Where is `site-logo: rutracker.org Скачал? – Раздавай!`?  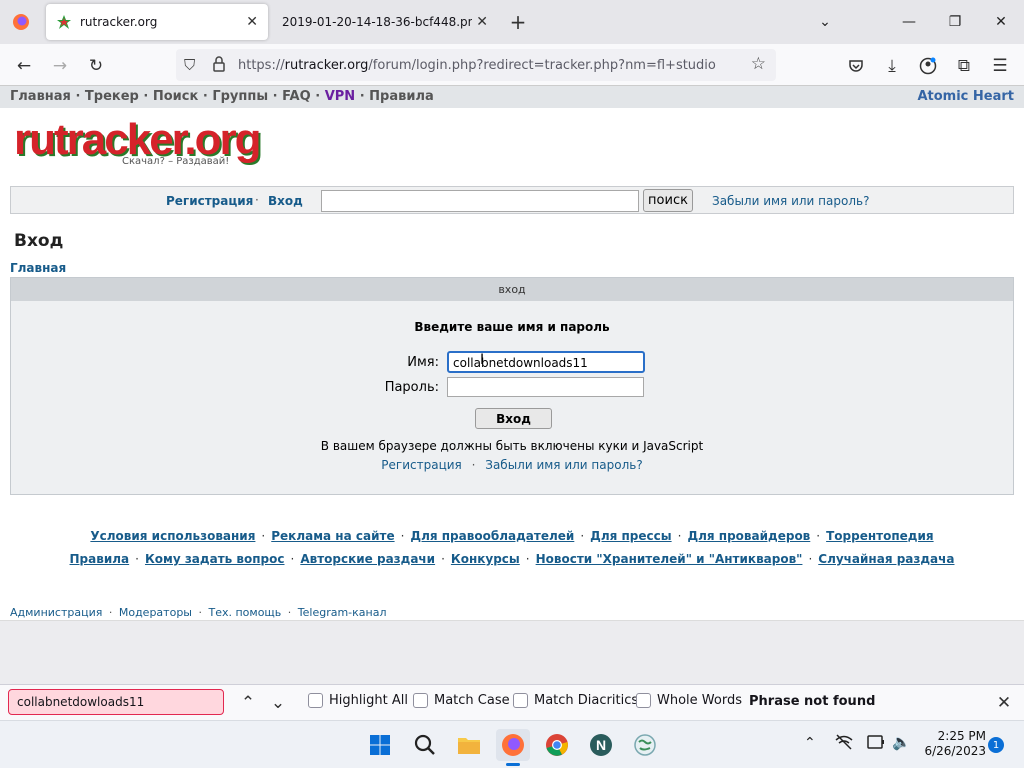
site-logo: rutracker.org Скачал? – Раздавай! is located at coordinates (137, 145).